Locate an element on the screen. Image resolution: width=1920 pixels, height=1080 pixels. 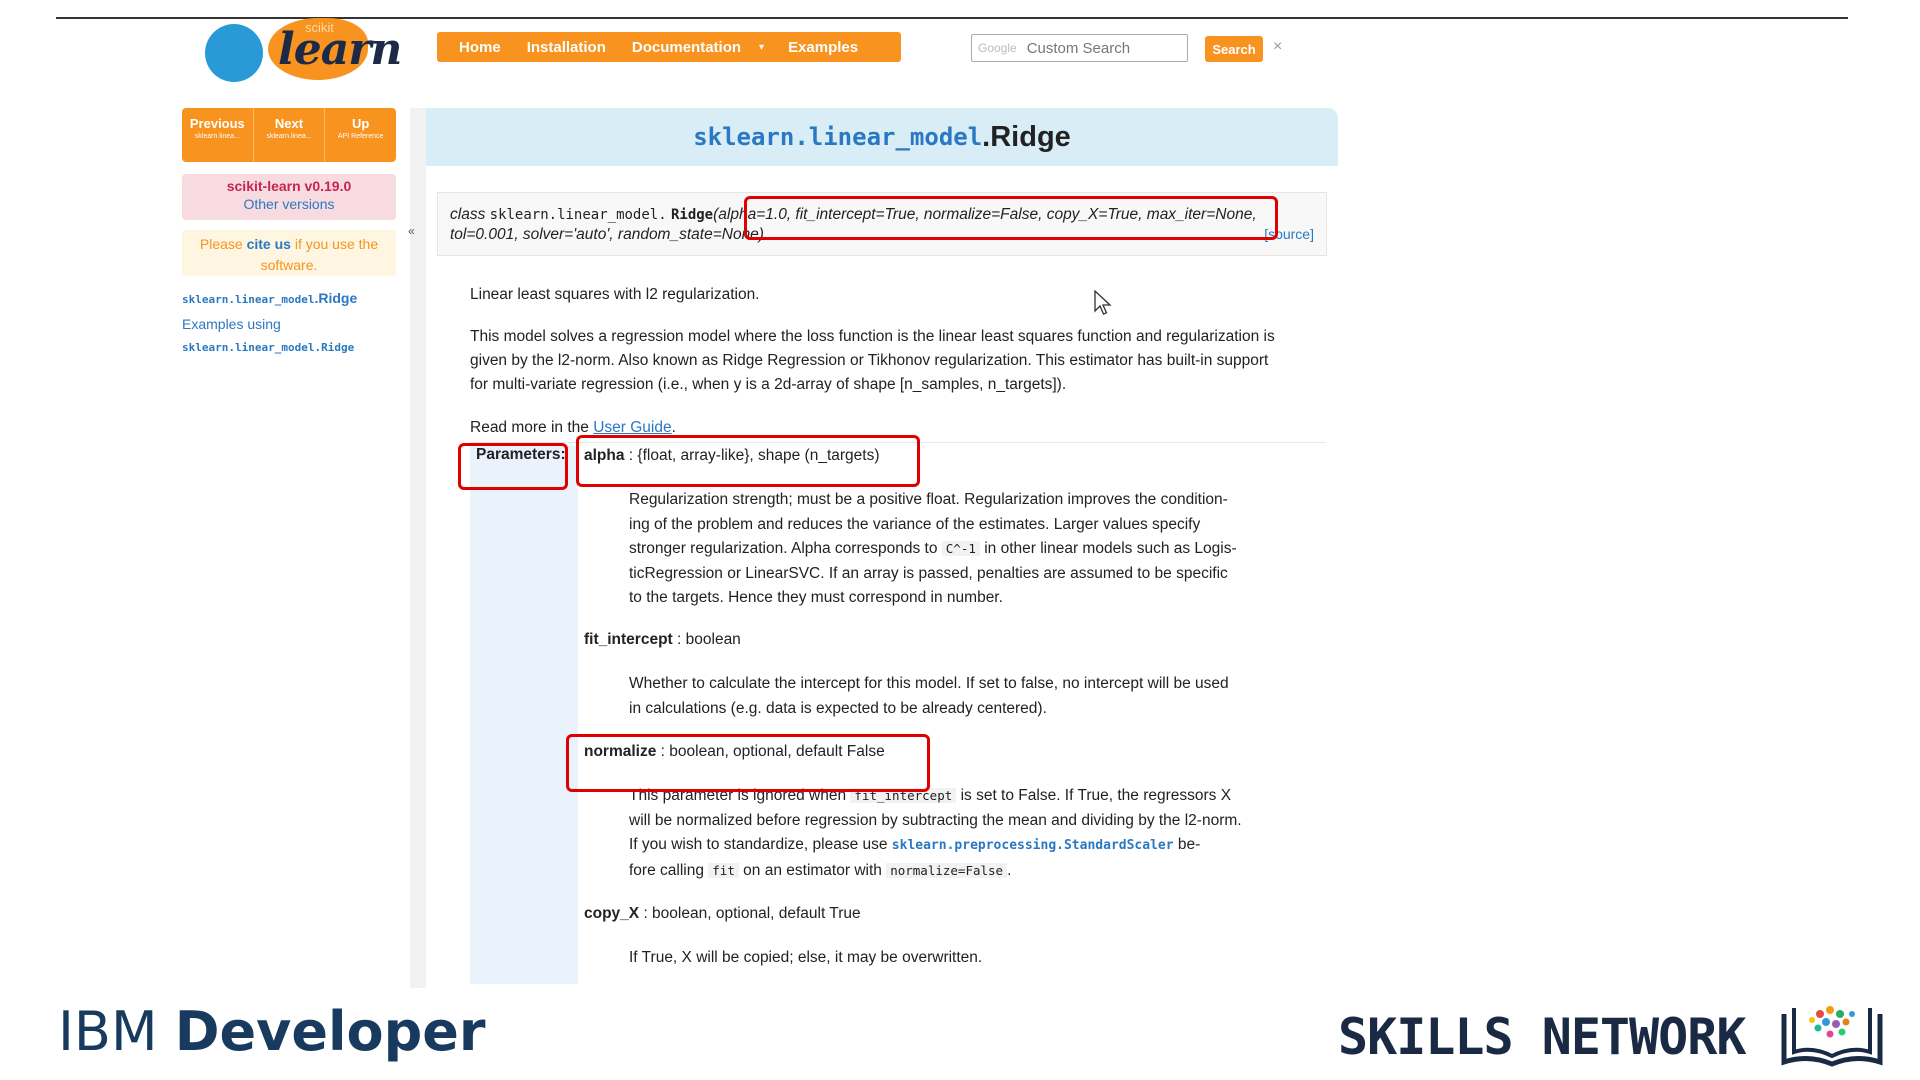
param-copy-x-type: : boolean, optional, default True is located at coordinates (750, 913).